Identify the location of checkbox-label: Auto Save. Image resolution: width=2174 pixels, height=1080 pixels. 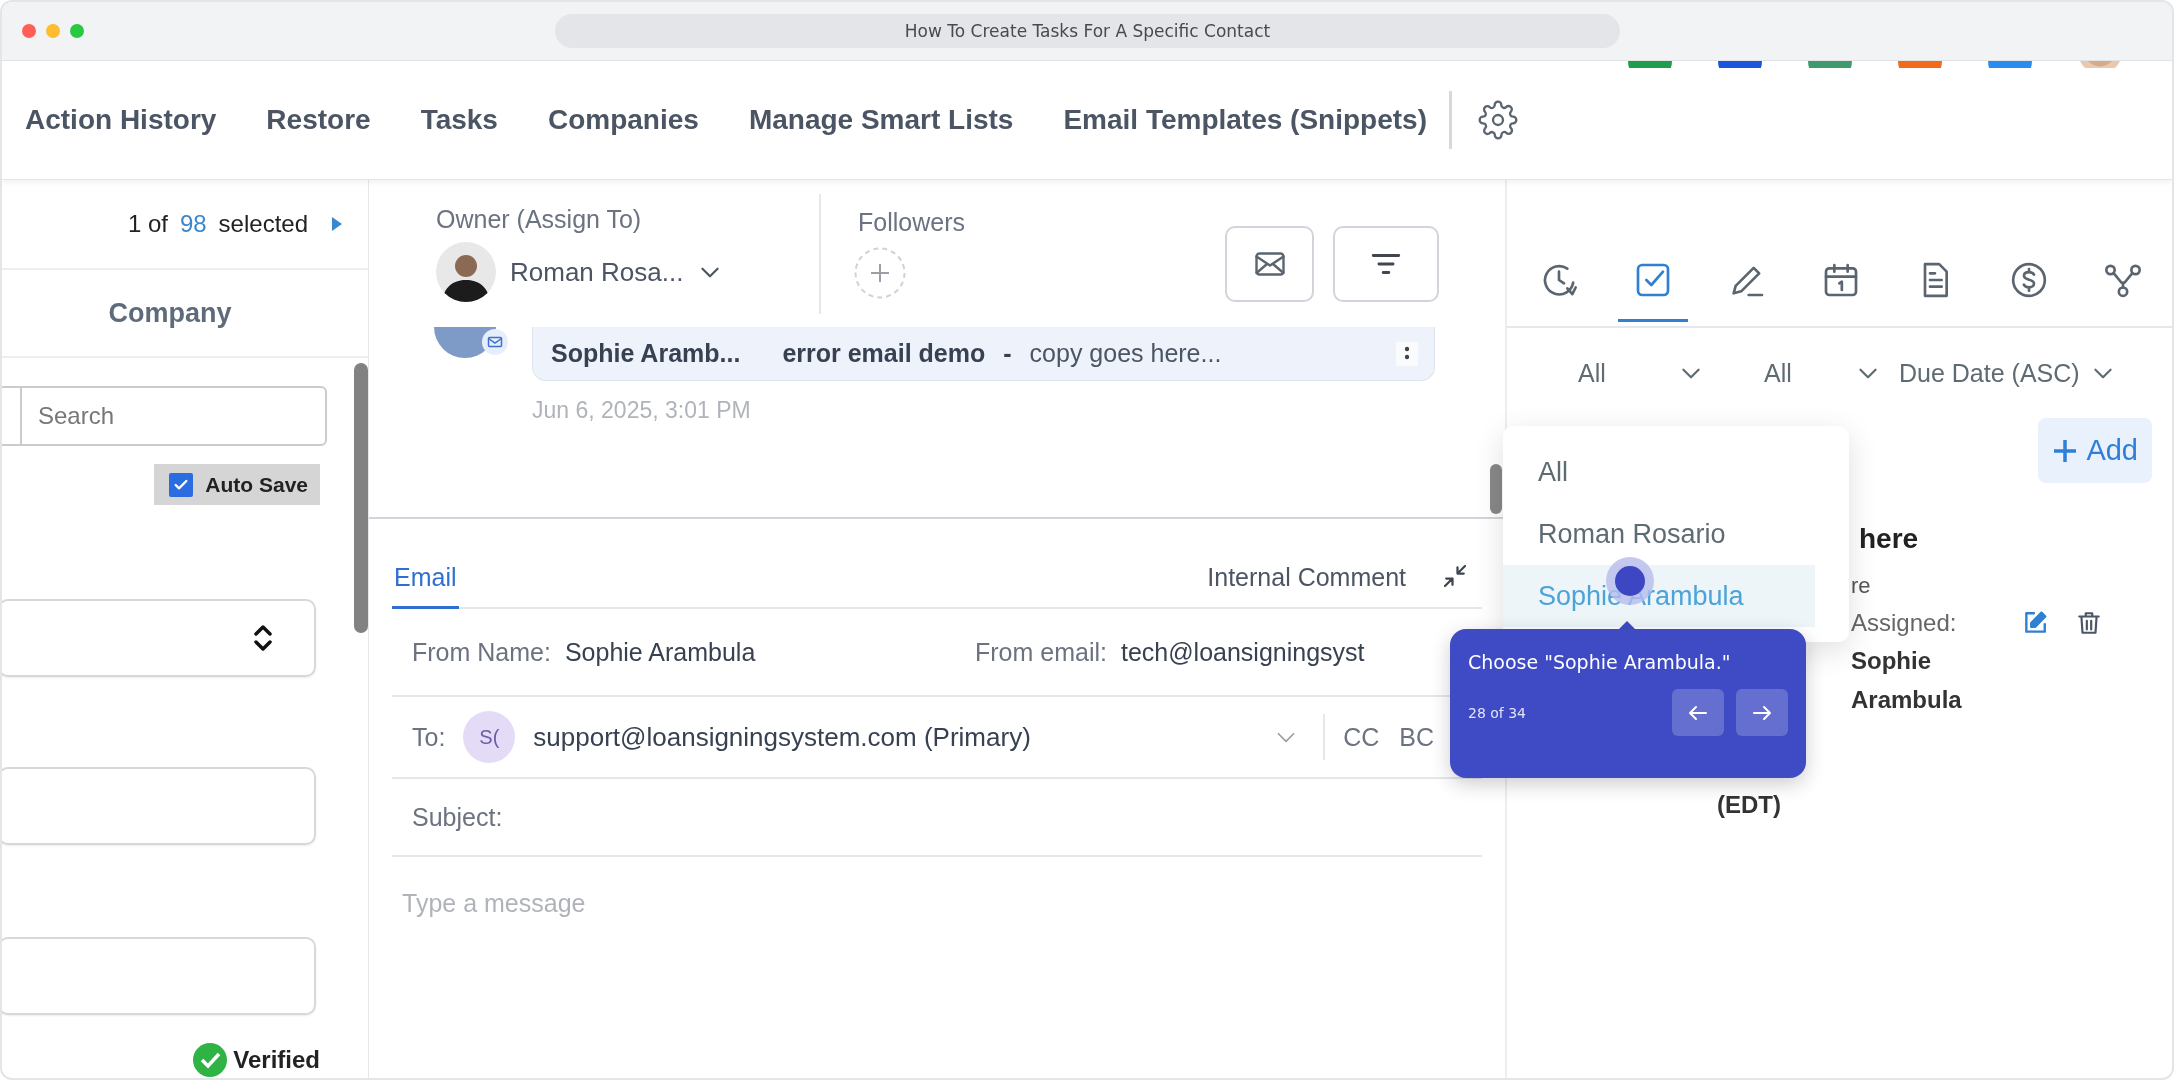
(256, 484).